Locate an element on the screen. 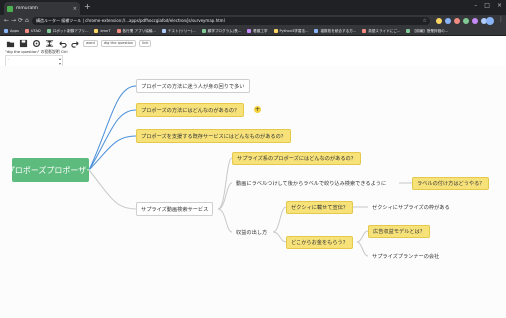 This screenshot has width=506, height=318. mindmap-root-node: プロポーズプロポーザー is located at coordinates (50, 170).